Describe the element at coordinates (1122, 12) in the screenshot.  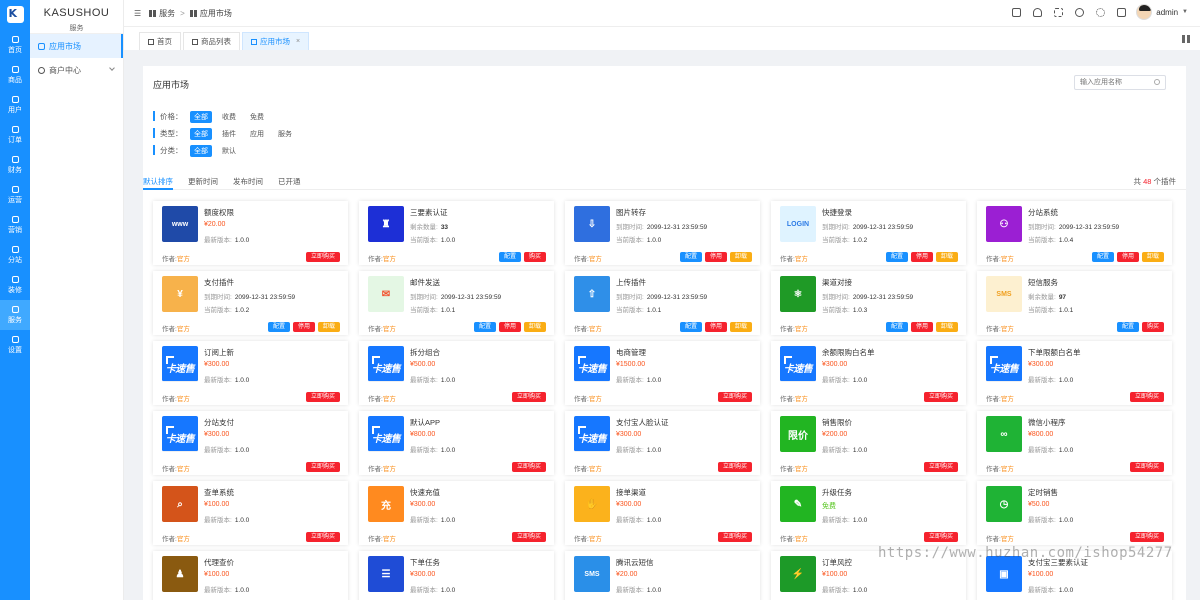
I see `lock-icon` at that location.